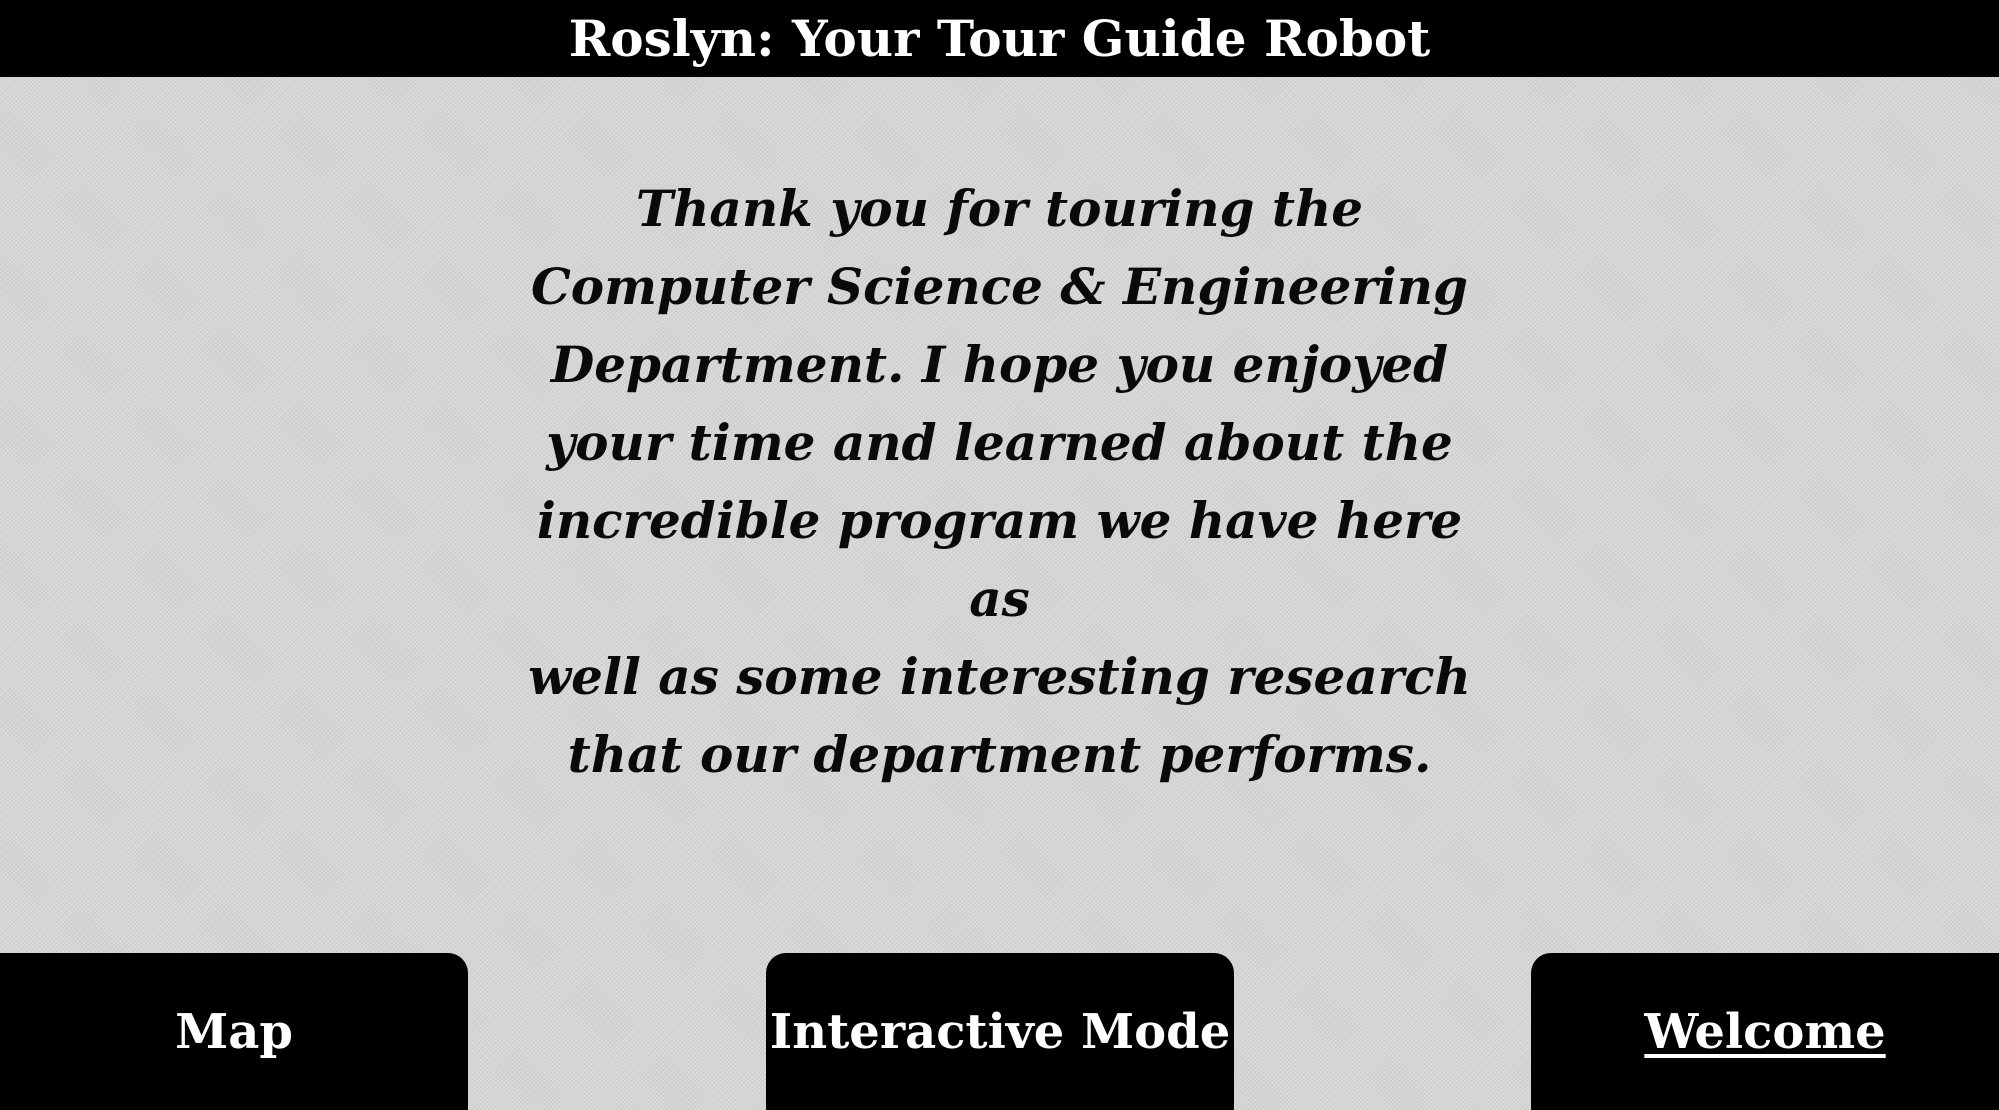  What do you see at coordinates (999, 286) in the screenshot?
I see `message-line: Computer Science & Engineering` at bounding box center [999, 286].